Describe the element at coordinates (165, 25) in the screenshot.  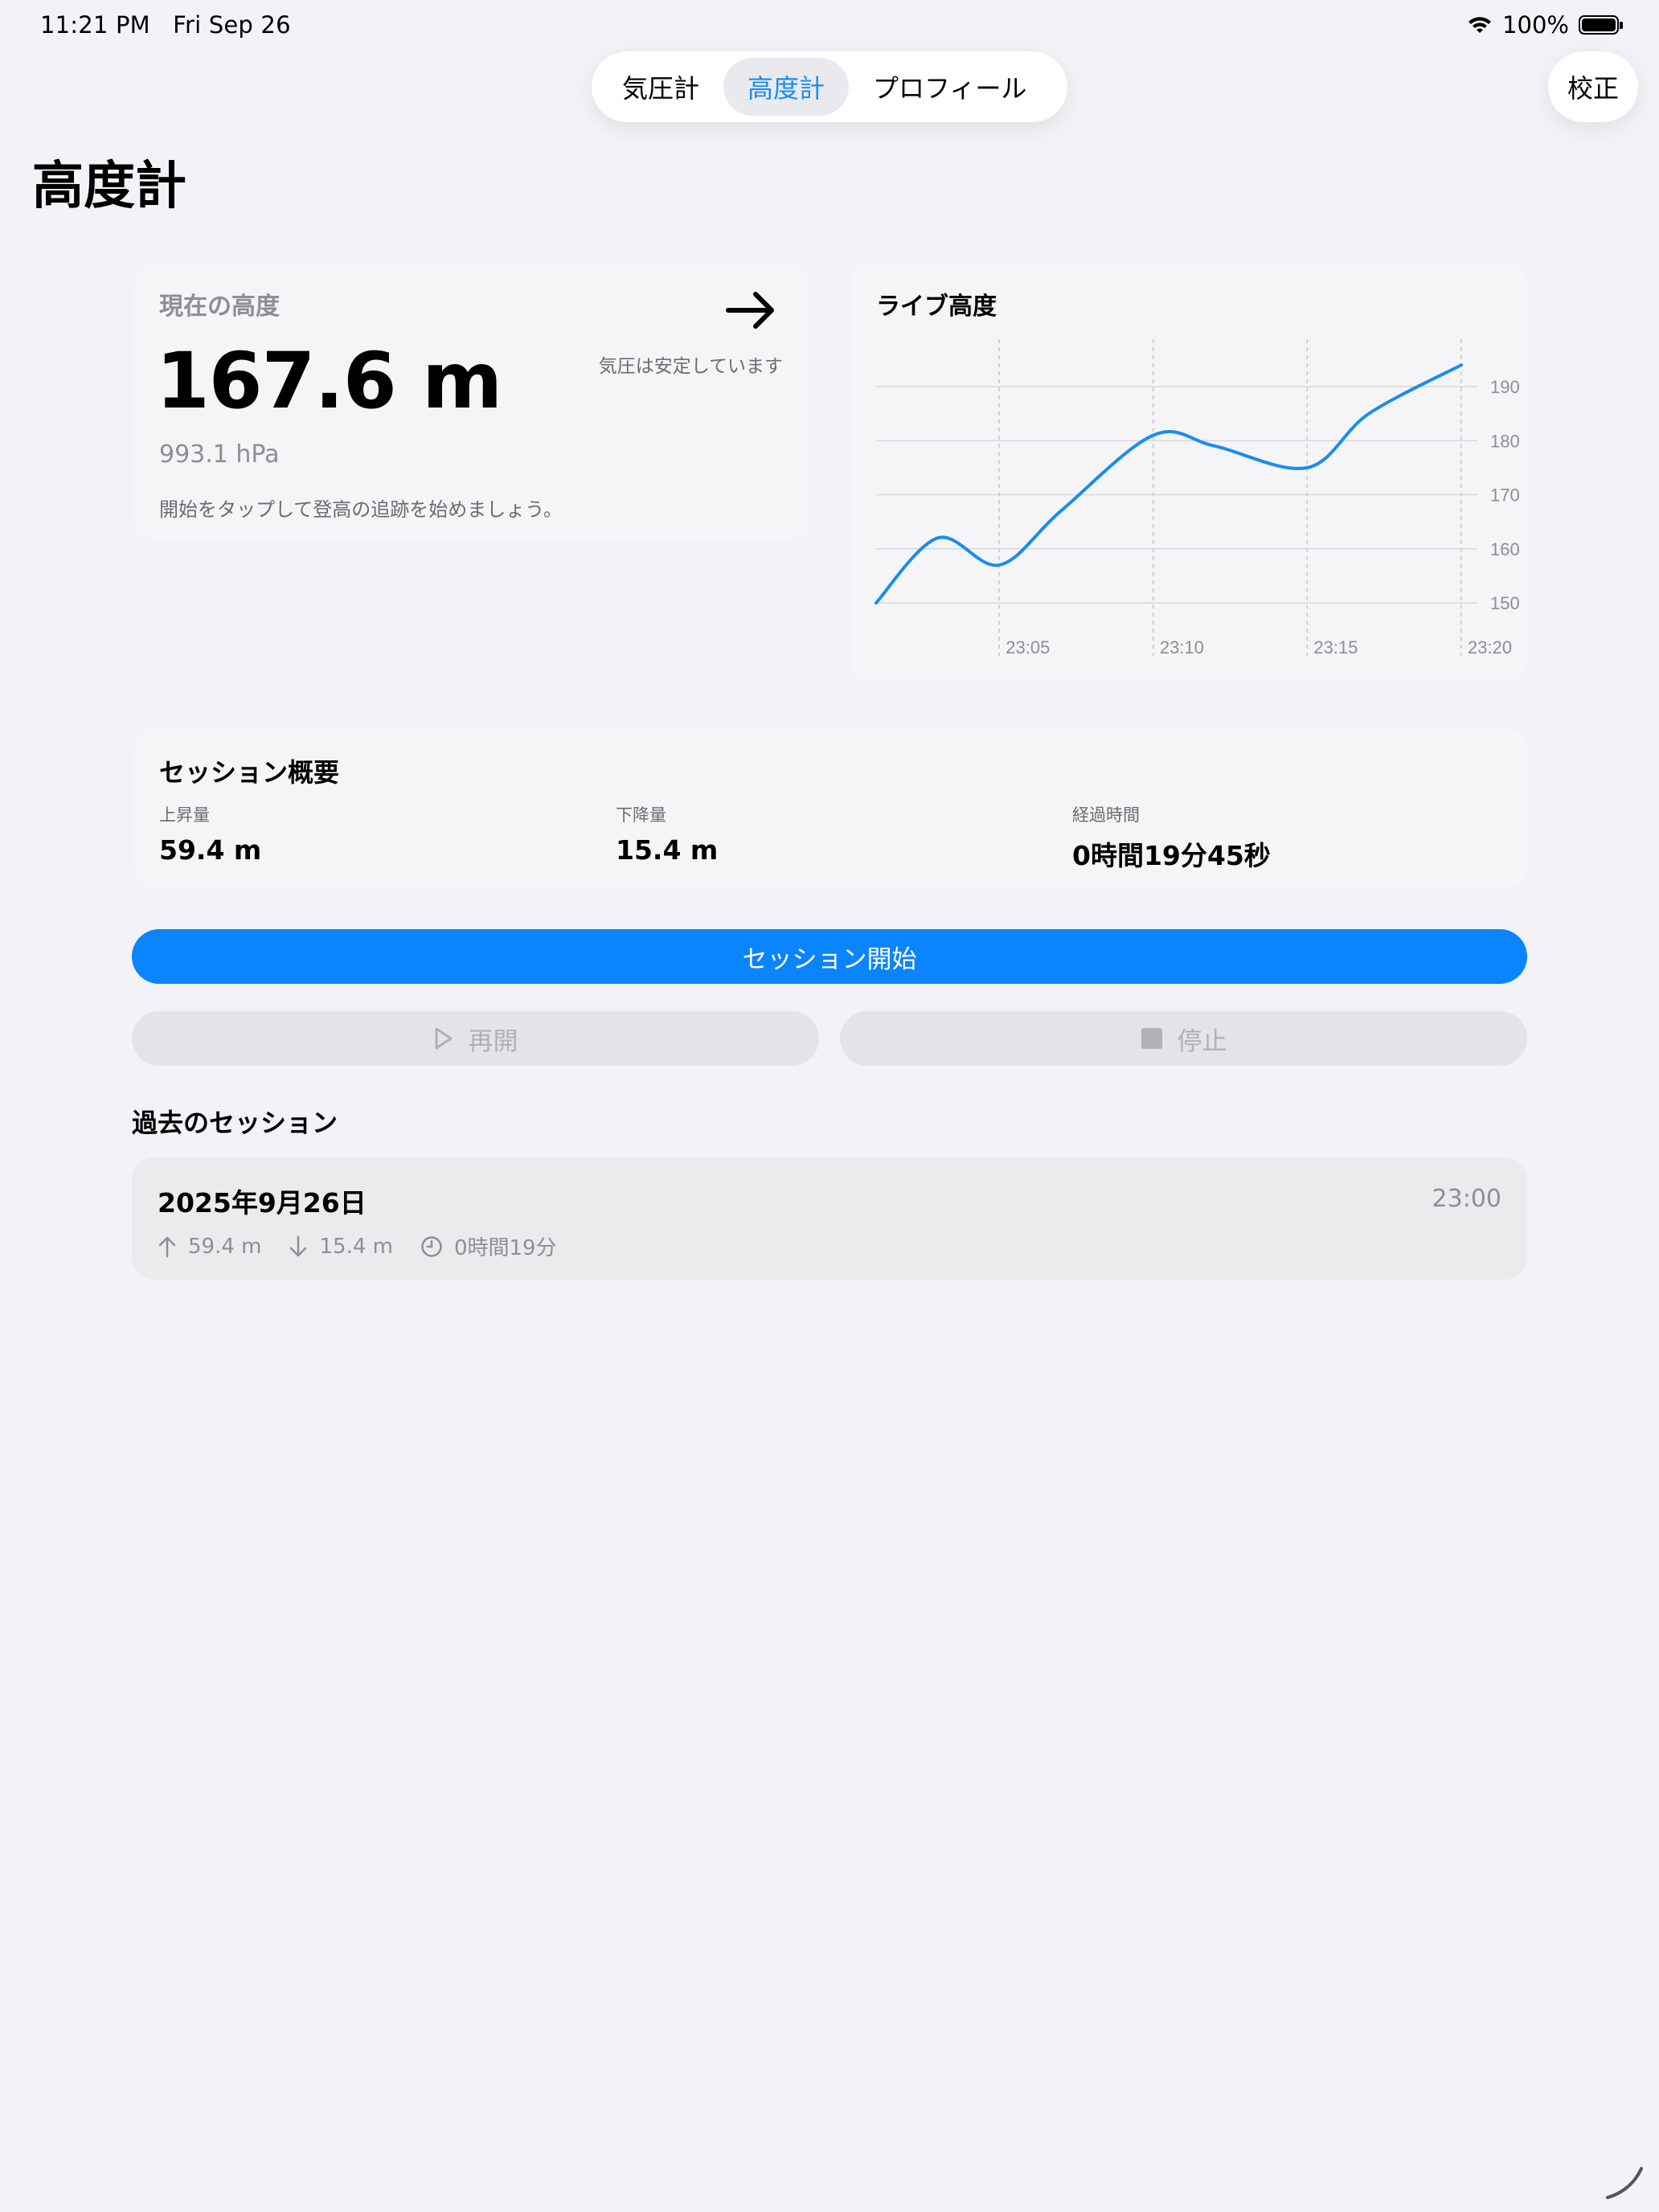
I see `status-bar-clock: 11:21 PM Fri Sep 26` at that location.